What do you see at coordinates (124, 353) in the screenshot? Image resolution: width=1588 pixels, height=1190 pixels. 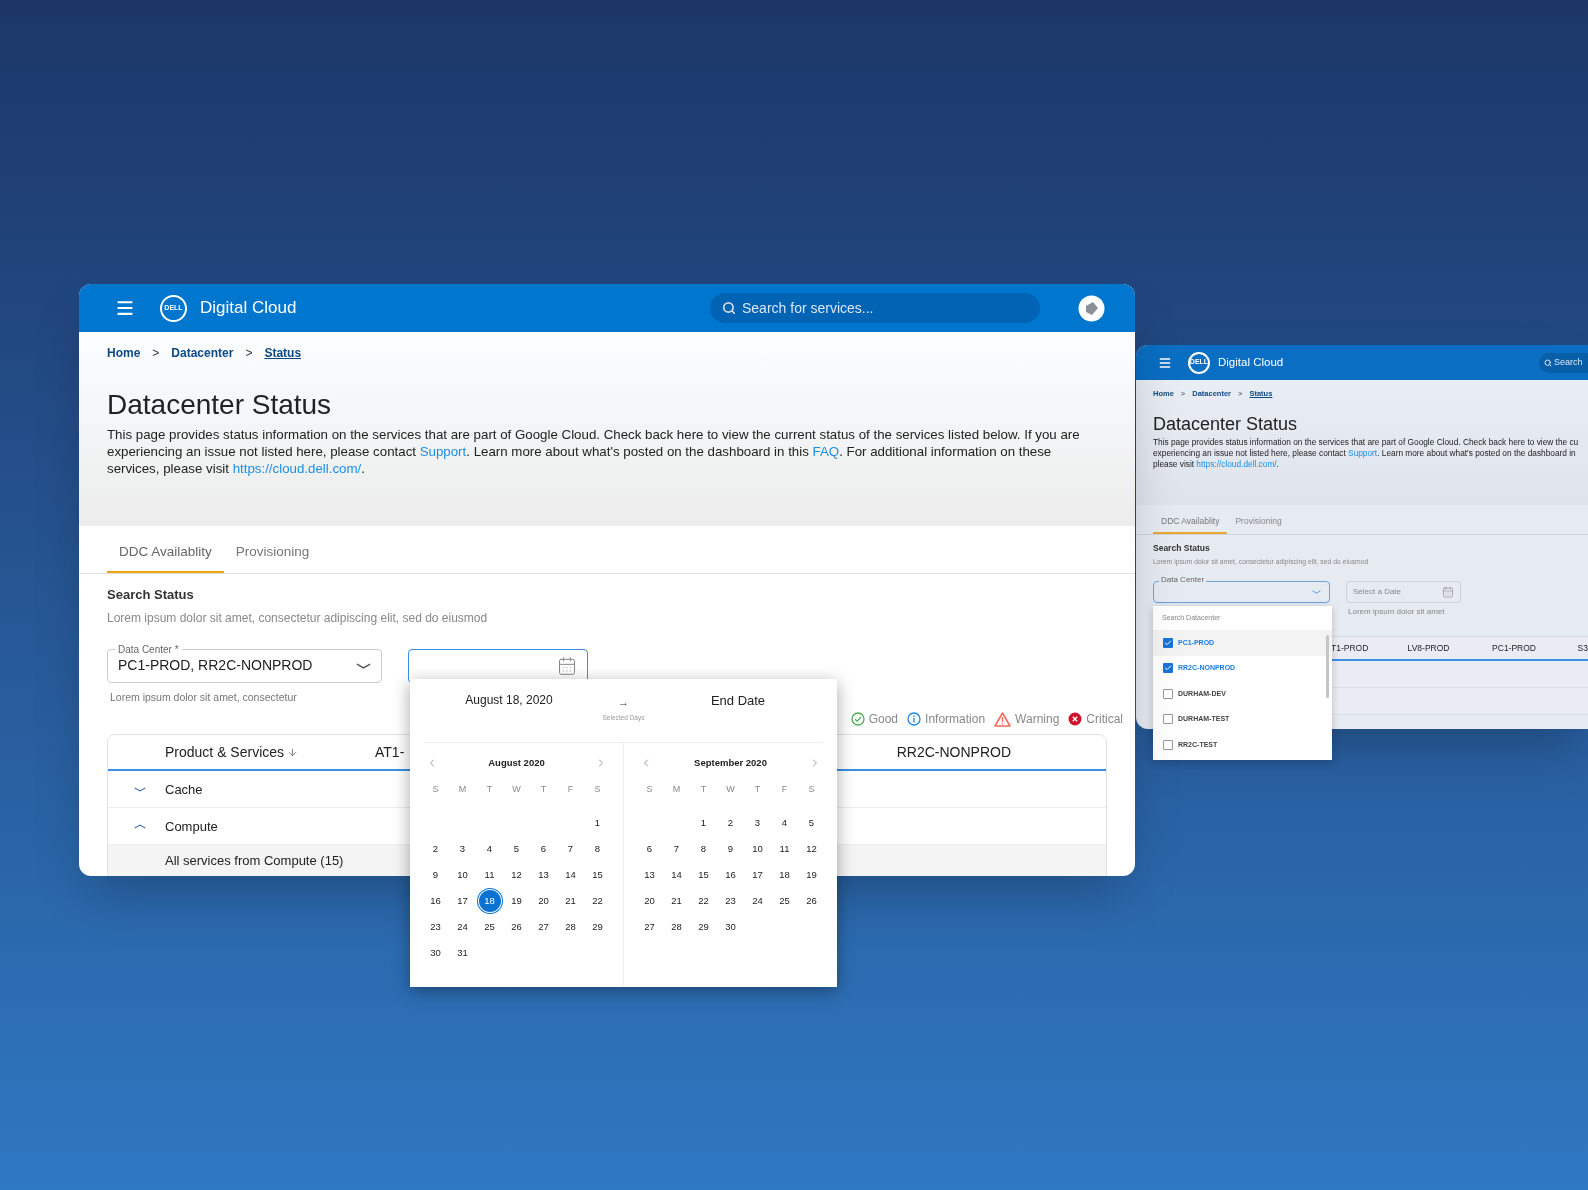 I see `breadcrumb-link: Home` at bounding box center [124, 353].